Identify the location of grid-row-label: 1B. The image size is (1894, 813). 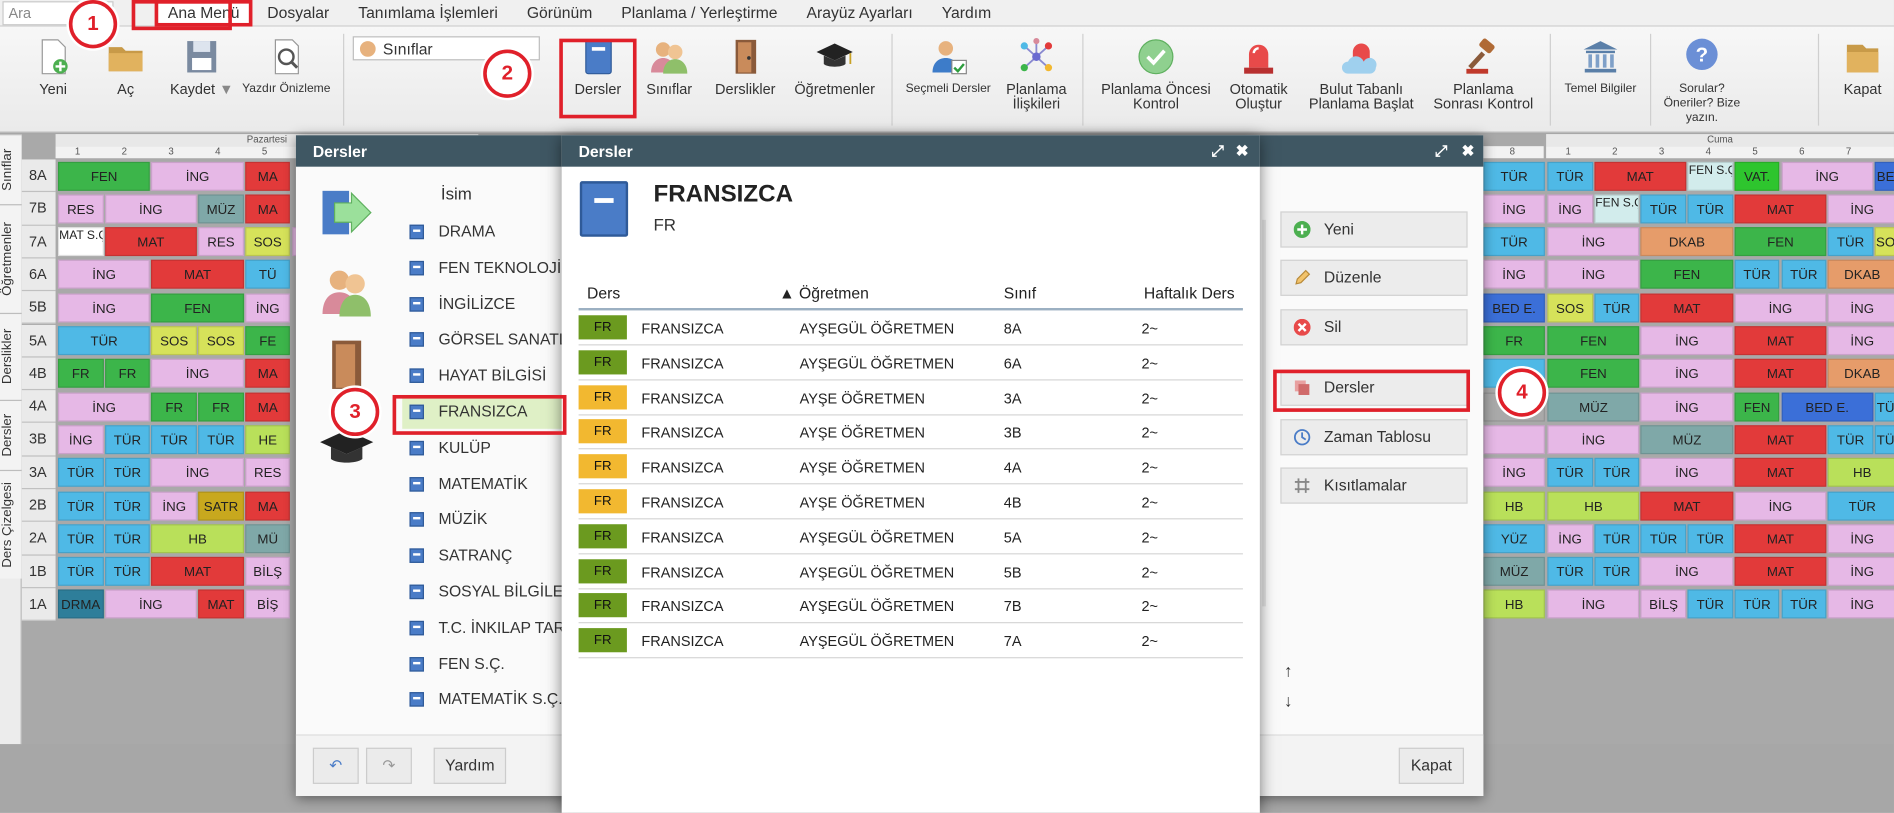
(38, 572).